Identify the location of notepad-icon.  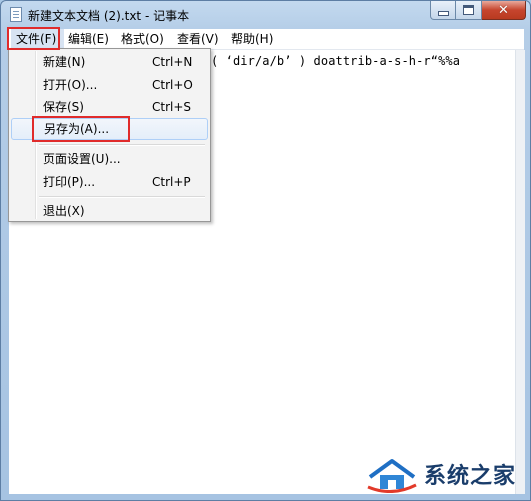
(16, 14).